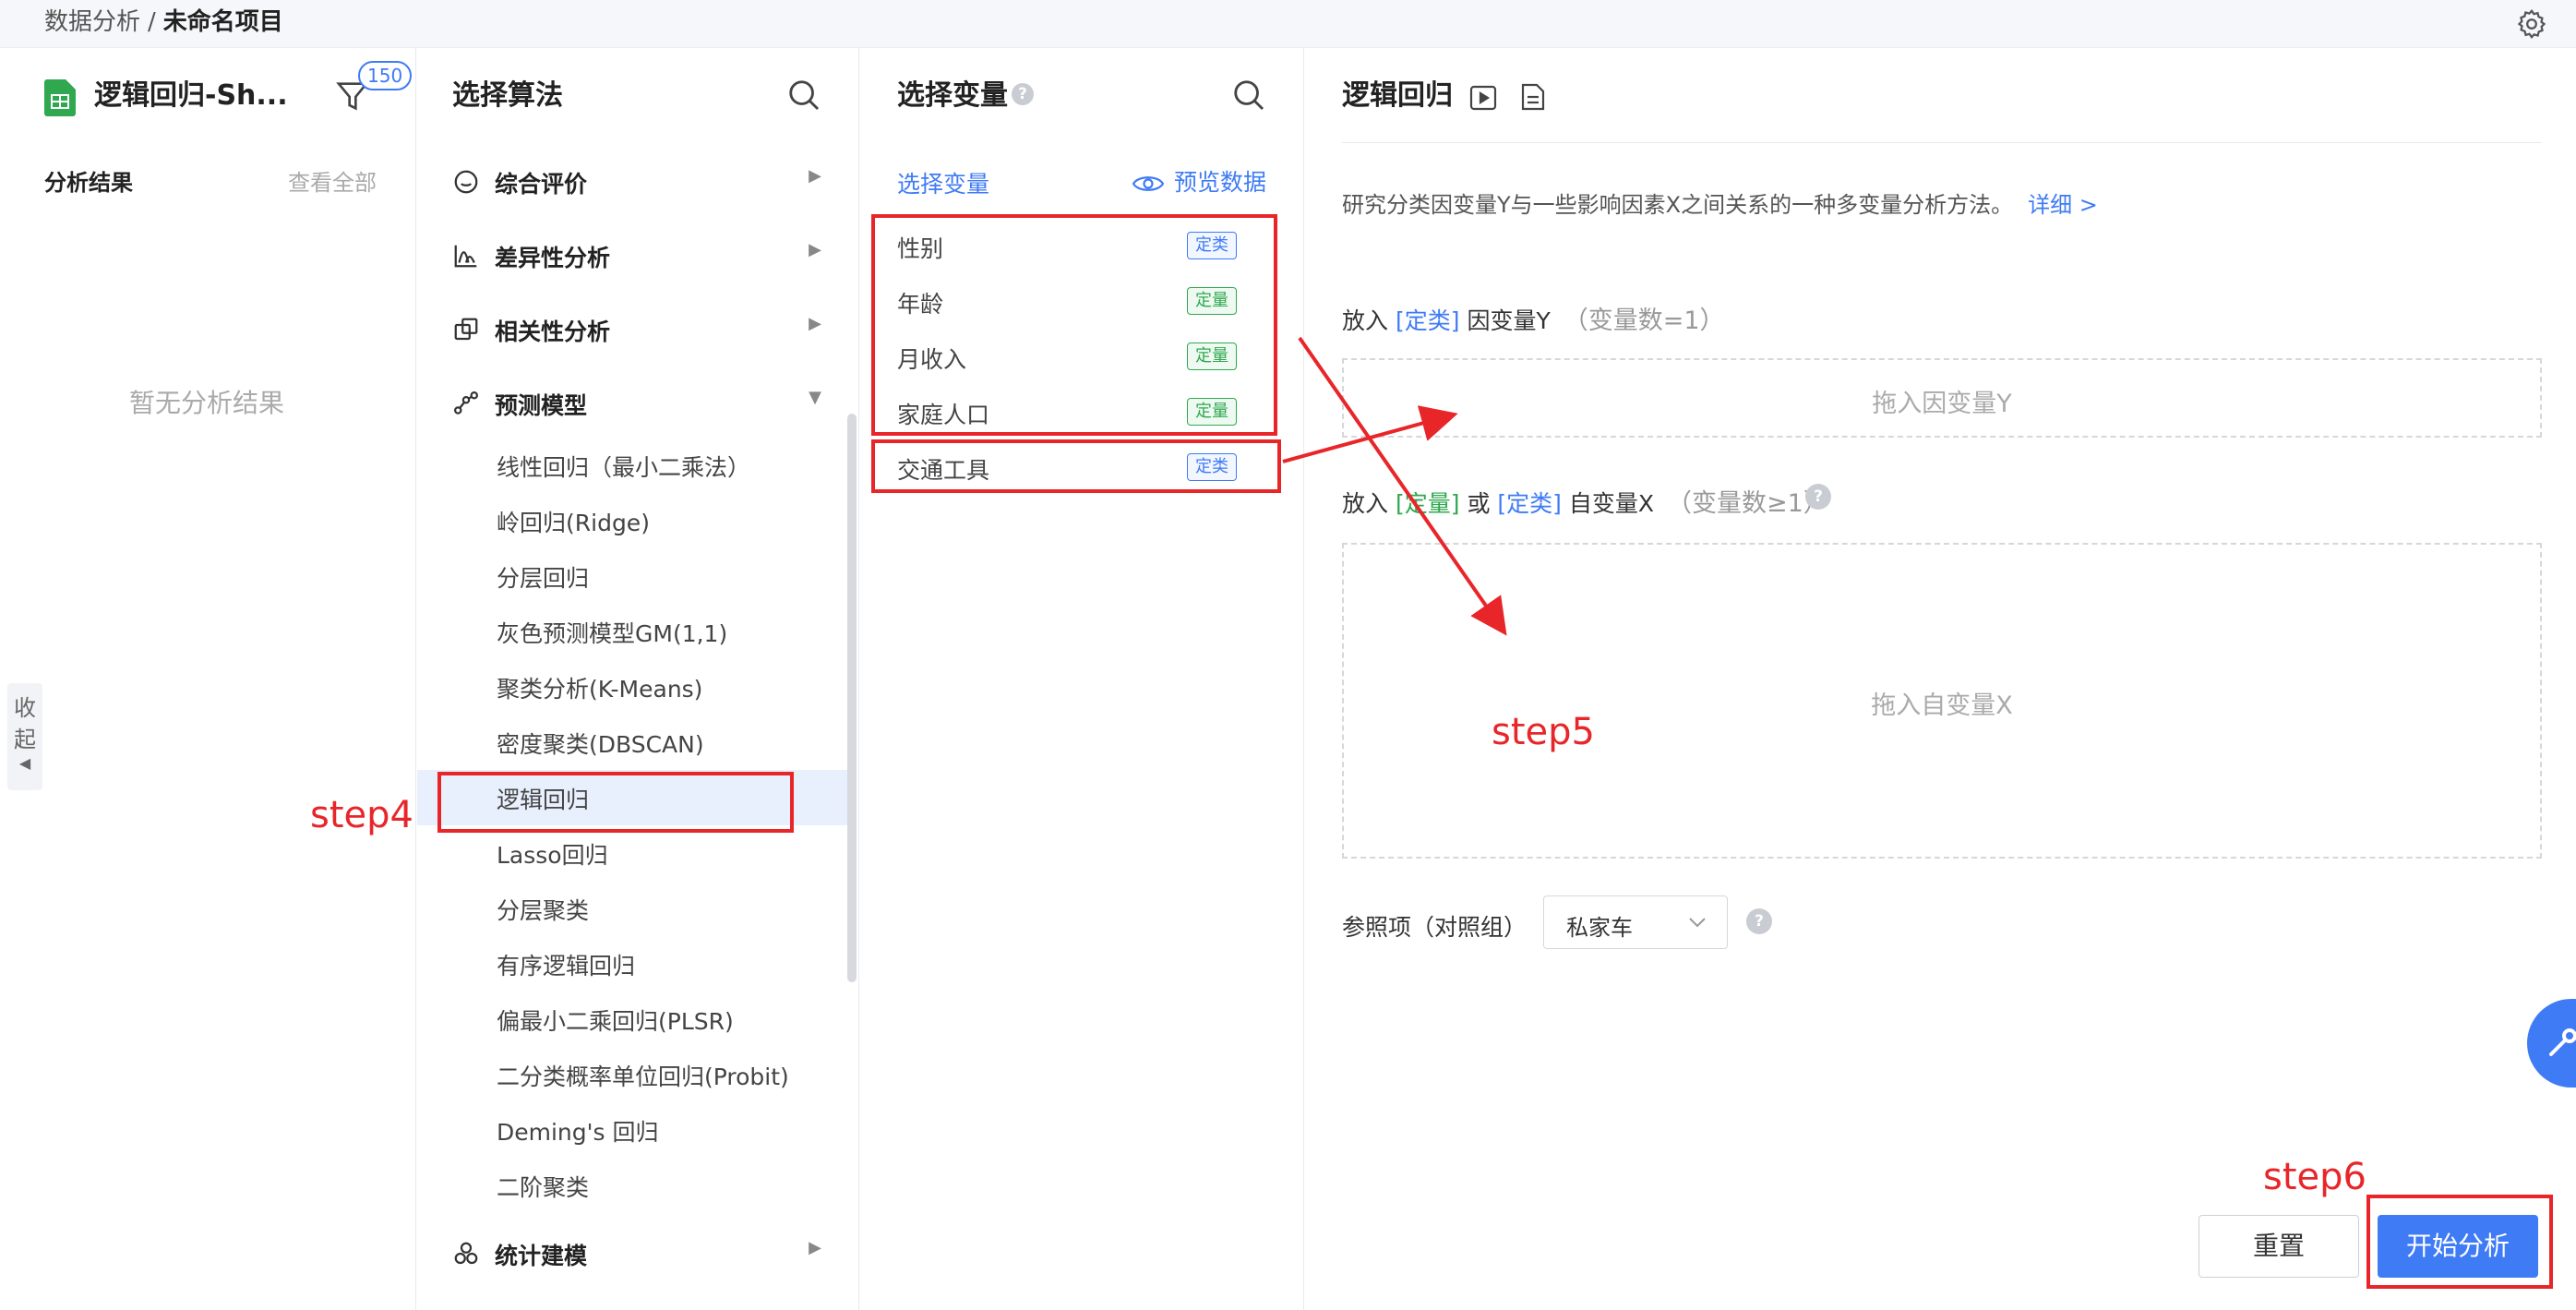 The image size is (2576, 1310). I want to click on video-play-icon, so click(1483, 98).